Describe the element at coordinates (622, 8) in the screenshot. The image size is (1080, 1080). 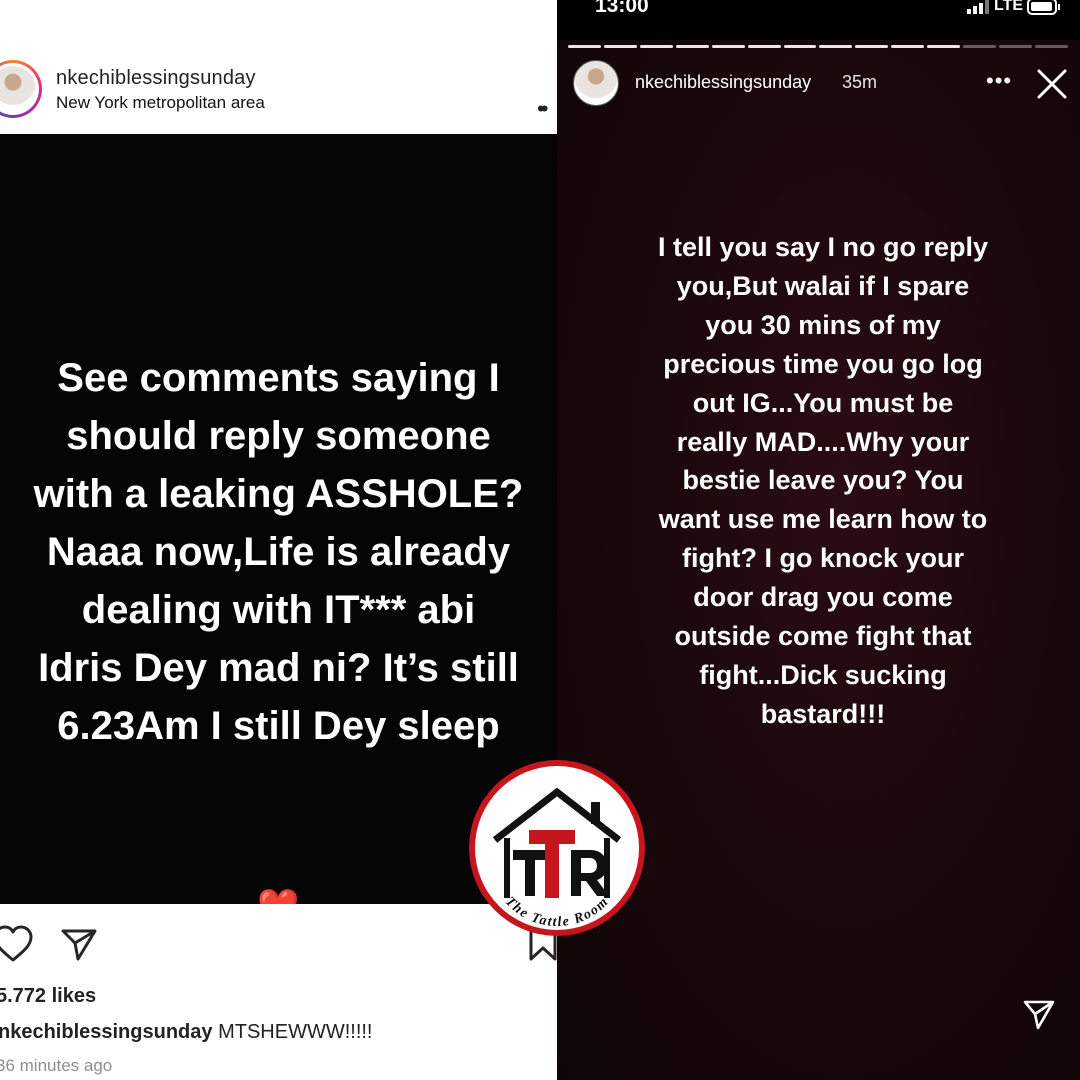
I see `status-time: 13:00` at that location.